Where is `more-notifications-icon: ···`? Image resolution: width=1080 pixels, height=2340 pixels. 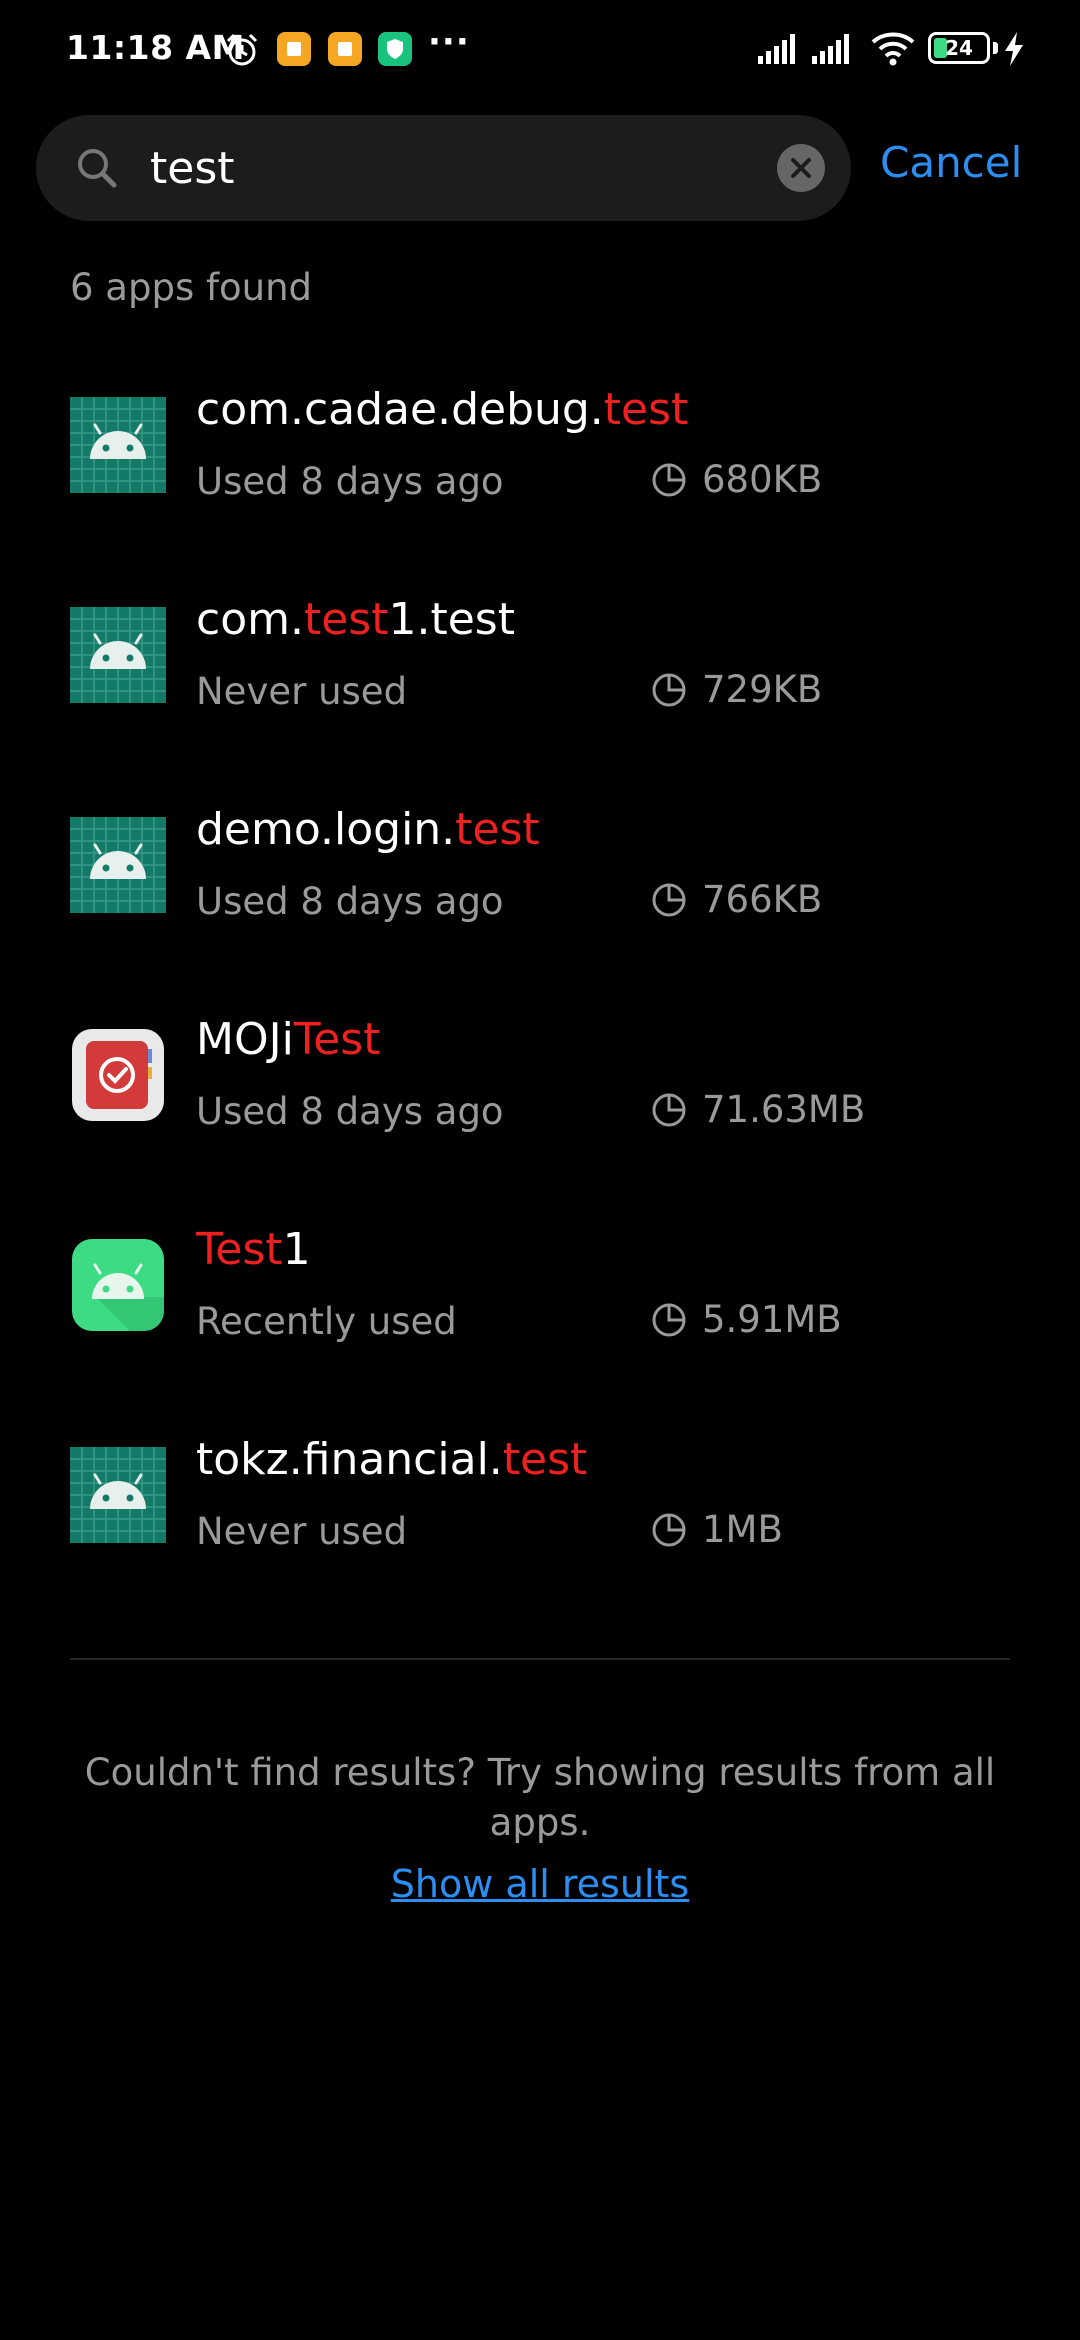 more-notifications-icon: ··· is located at coordinates (449, 42).